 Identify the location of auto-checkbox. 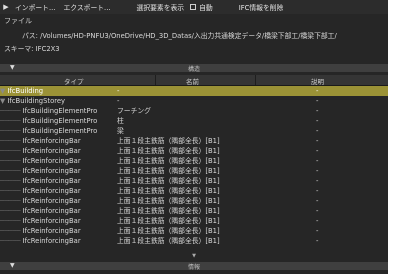
(193, 7).